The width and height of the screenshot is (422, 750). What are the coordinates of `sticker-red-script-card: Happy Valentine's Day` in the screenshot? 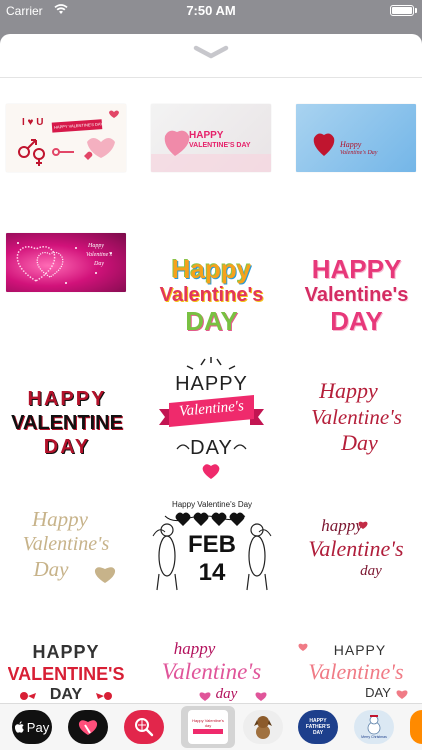 It's located at (356, 416).